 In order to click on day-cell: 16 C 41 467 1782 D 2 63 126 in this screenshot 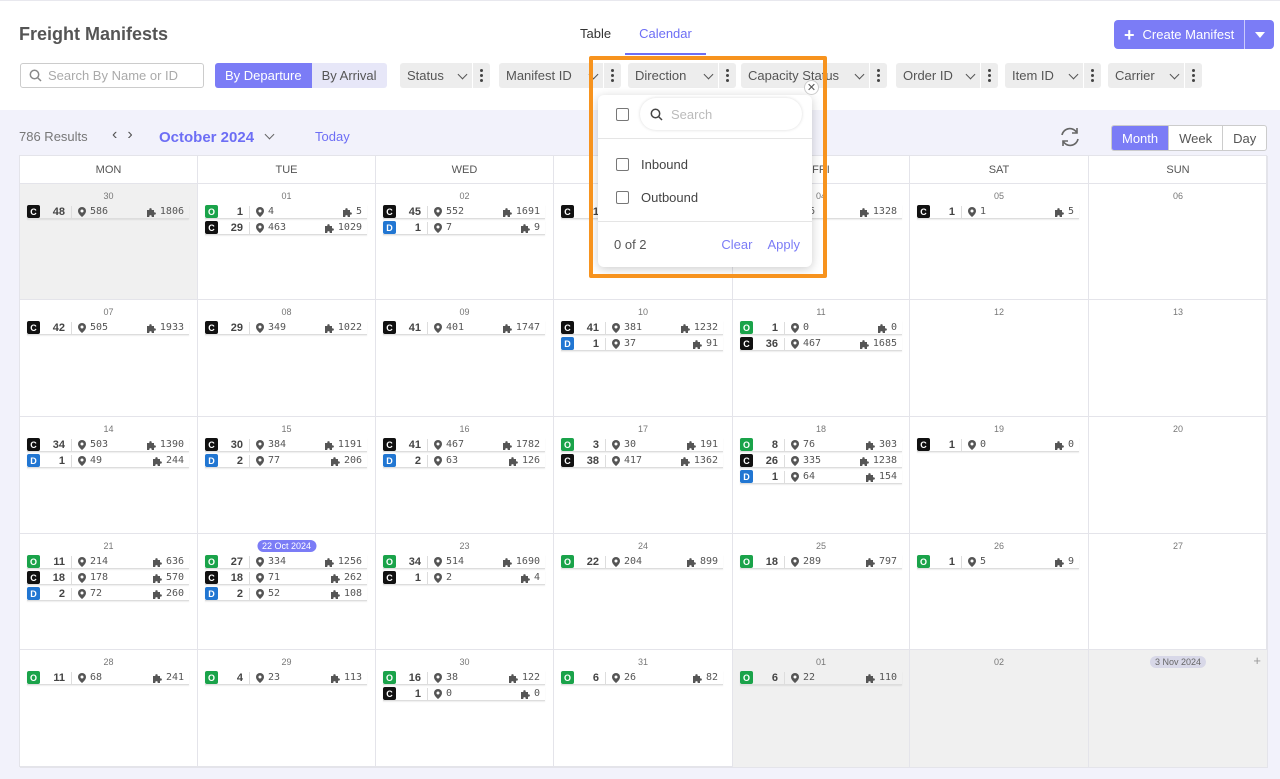, I will do `click(465, 475)`.